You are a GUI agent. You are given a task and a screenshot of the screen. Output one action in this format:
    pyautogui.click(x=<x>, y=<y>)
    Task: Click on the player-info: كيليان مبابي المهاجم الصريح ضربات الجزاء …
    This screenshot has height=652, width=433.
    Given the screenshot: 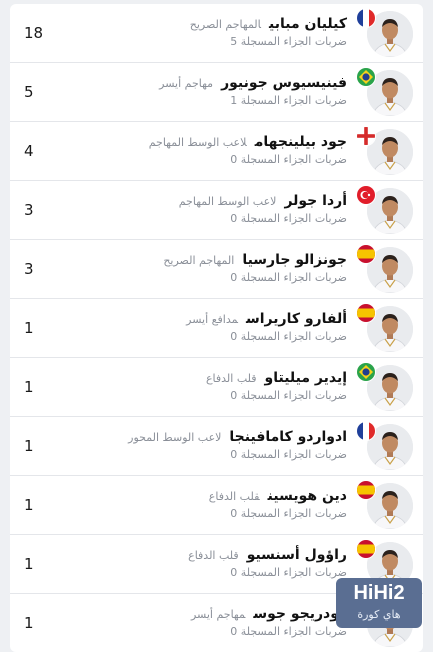 What is the action you would take?
    pyautogui.click(x=268, y=32)
    